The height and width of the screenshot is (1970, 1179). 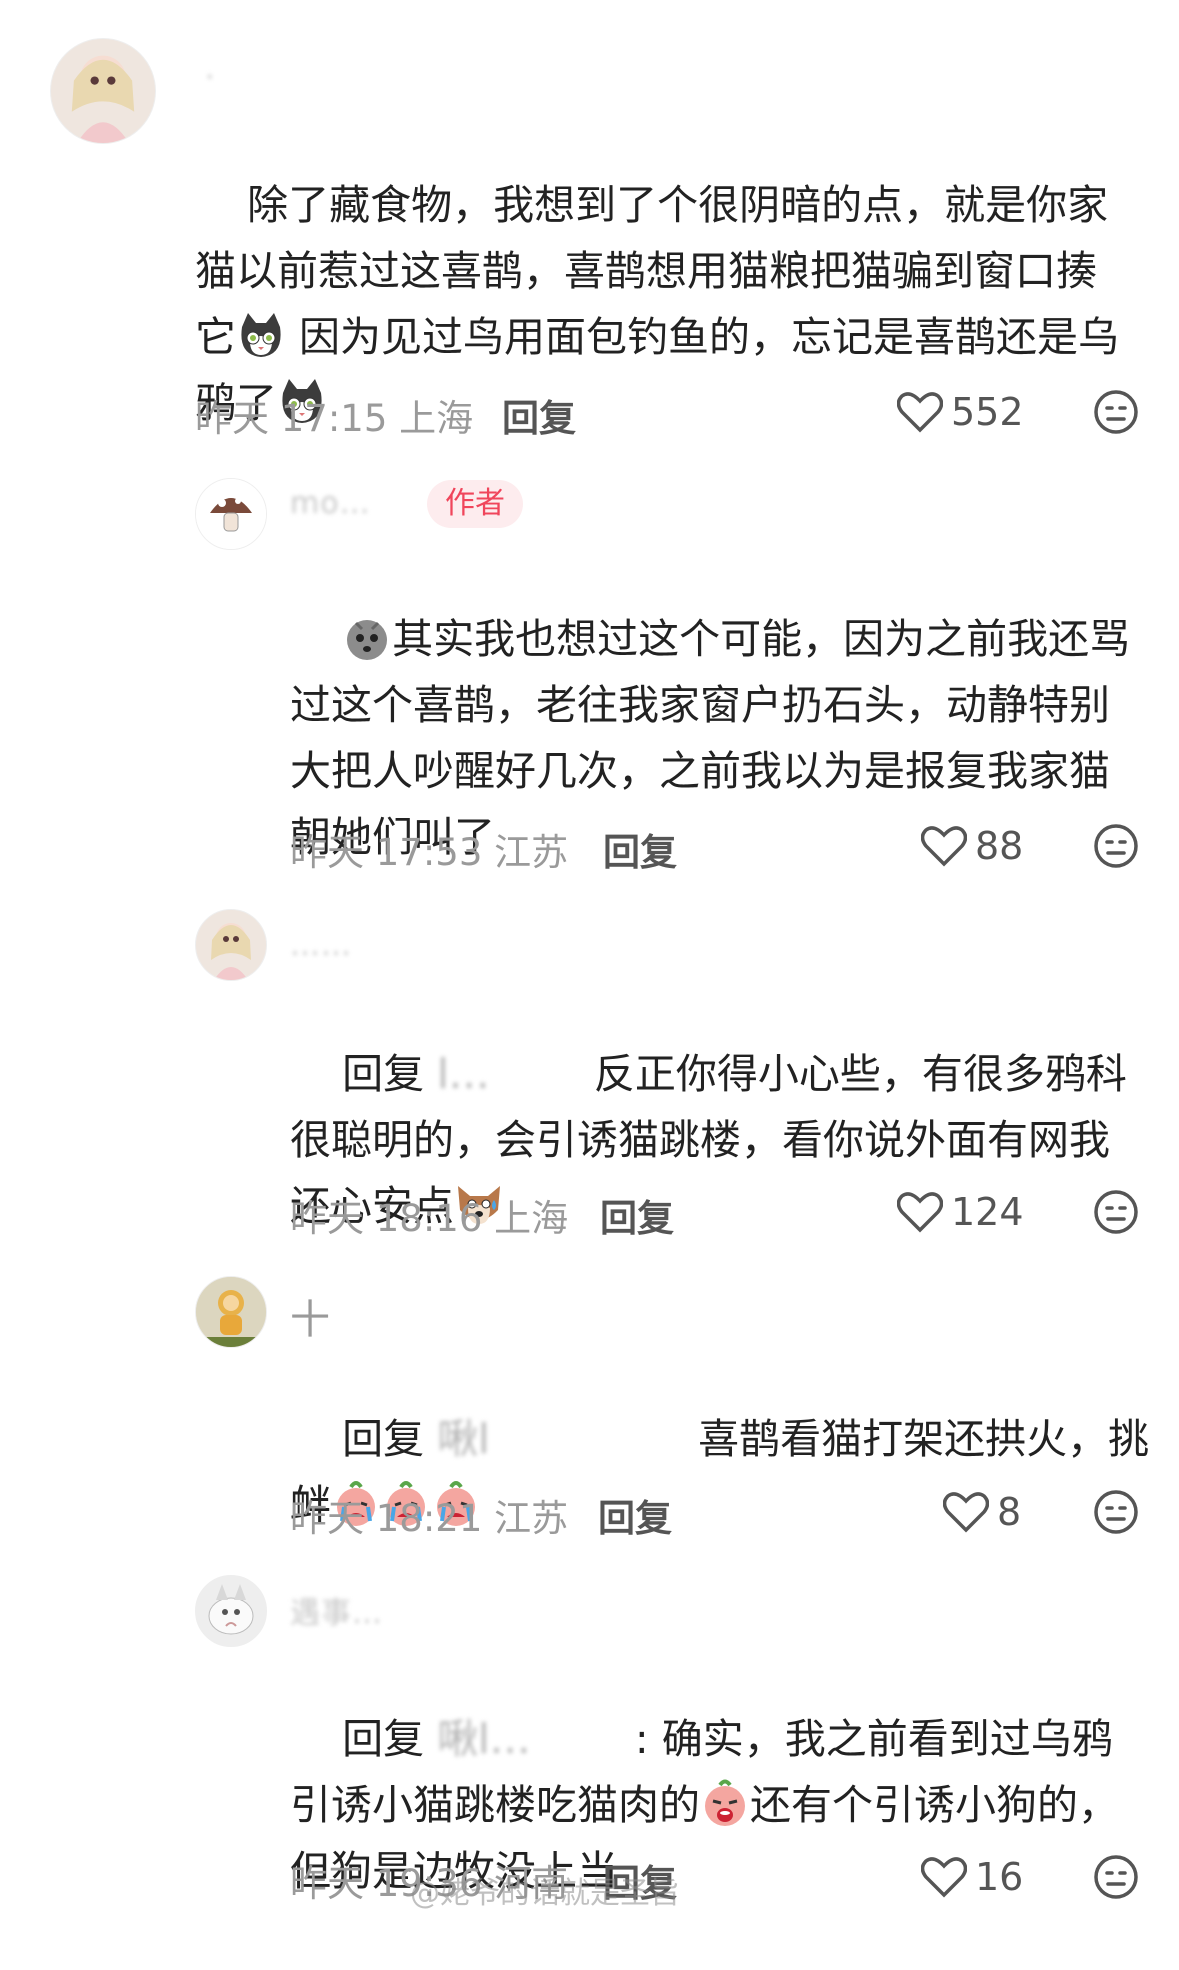 I want to click on cat-emoji-icon, so click(x=261, y=336).